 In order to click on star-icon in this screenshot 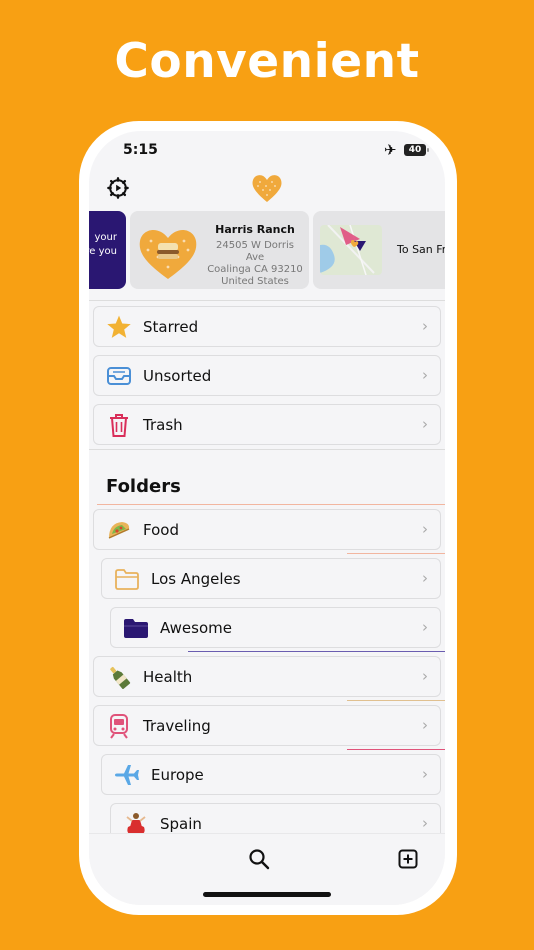, I will do `click(119, 327)`.